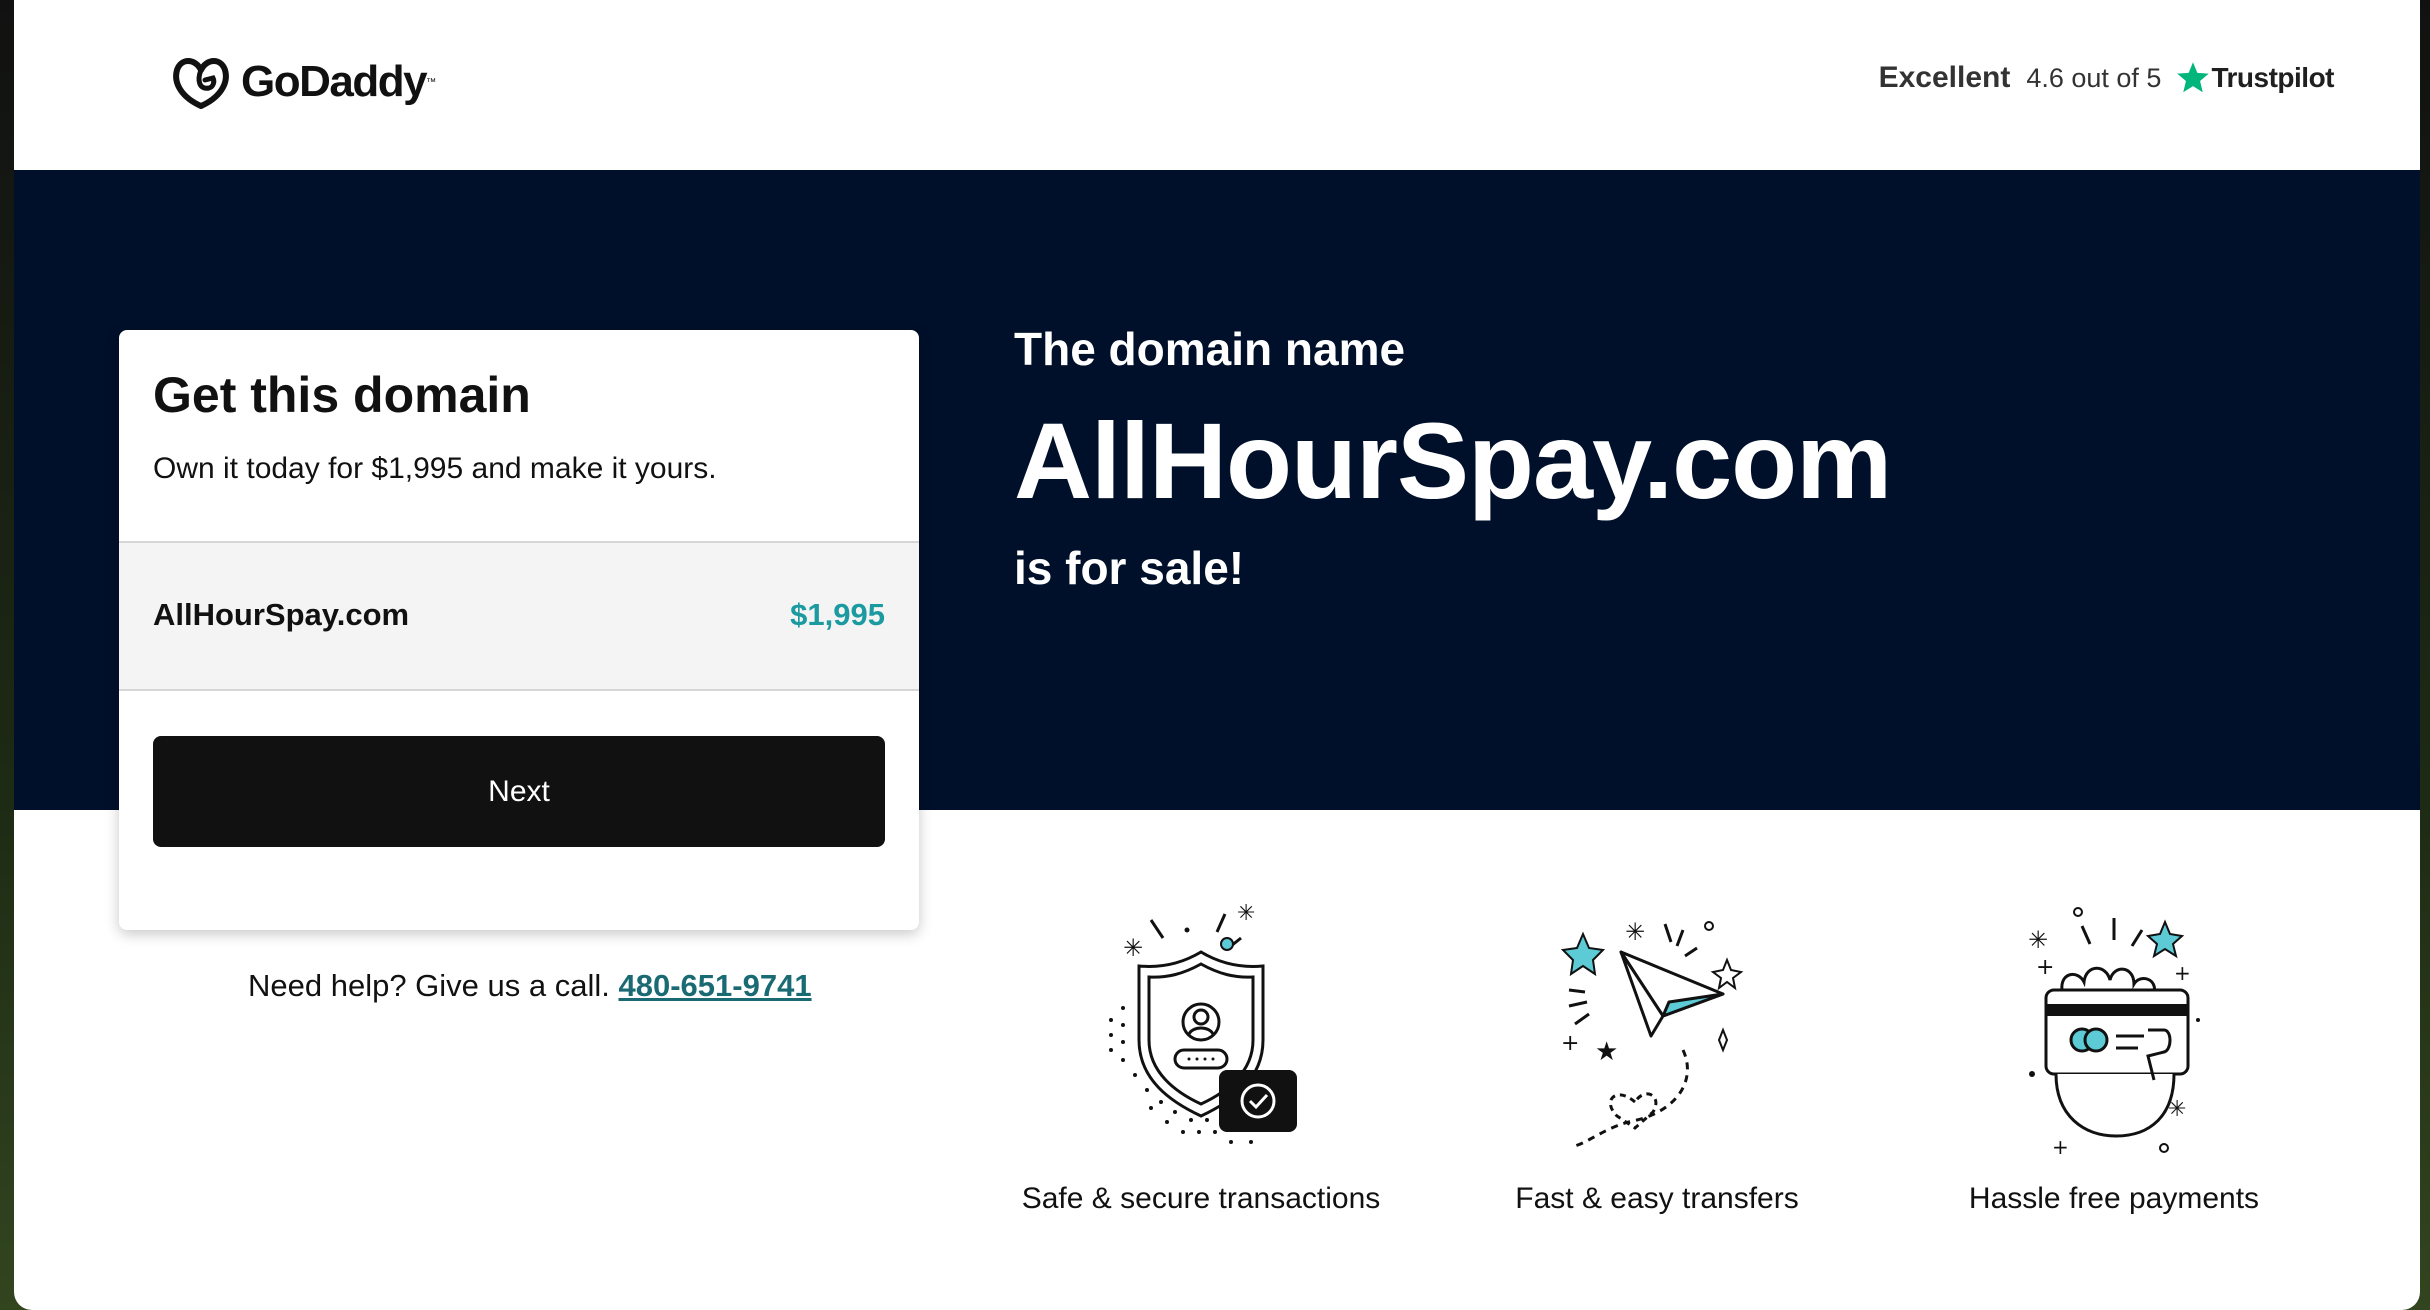 The image size is (2430, 1310). I want to click on trustpilot-rating: Excellent 4.6 out of 5 Trustpilot, so click(2106, 78).